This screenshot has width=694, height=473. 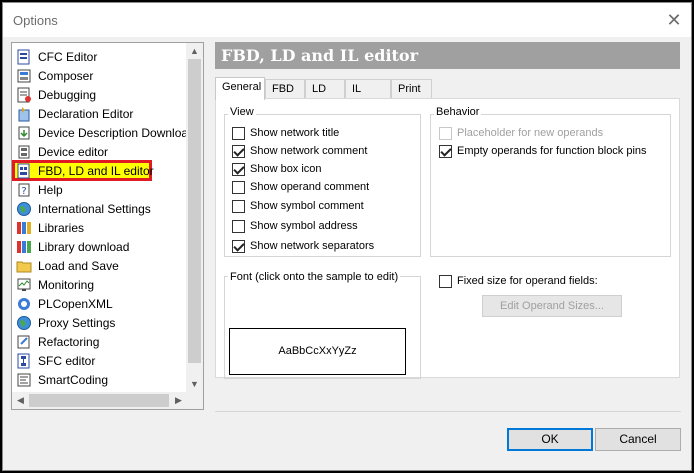 What do you see at coordinates (101, 113) in the screenshot?
I see `tree-item-declaration-editor: Declaration Editor` at bounding box center [101, 113].